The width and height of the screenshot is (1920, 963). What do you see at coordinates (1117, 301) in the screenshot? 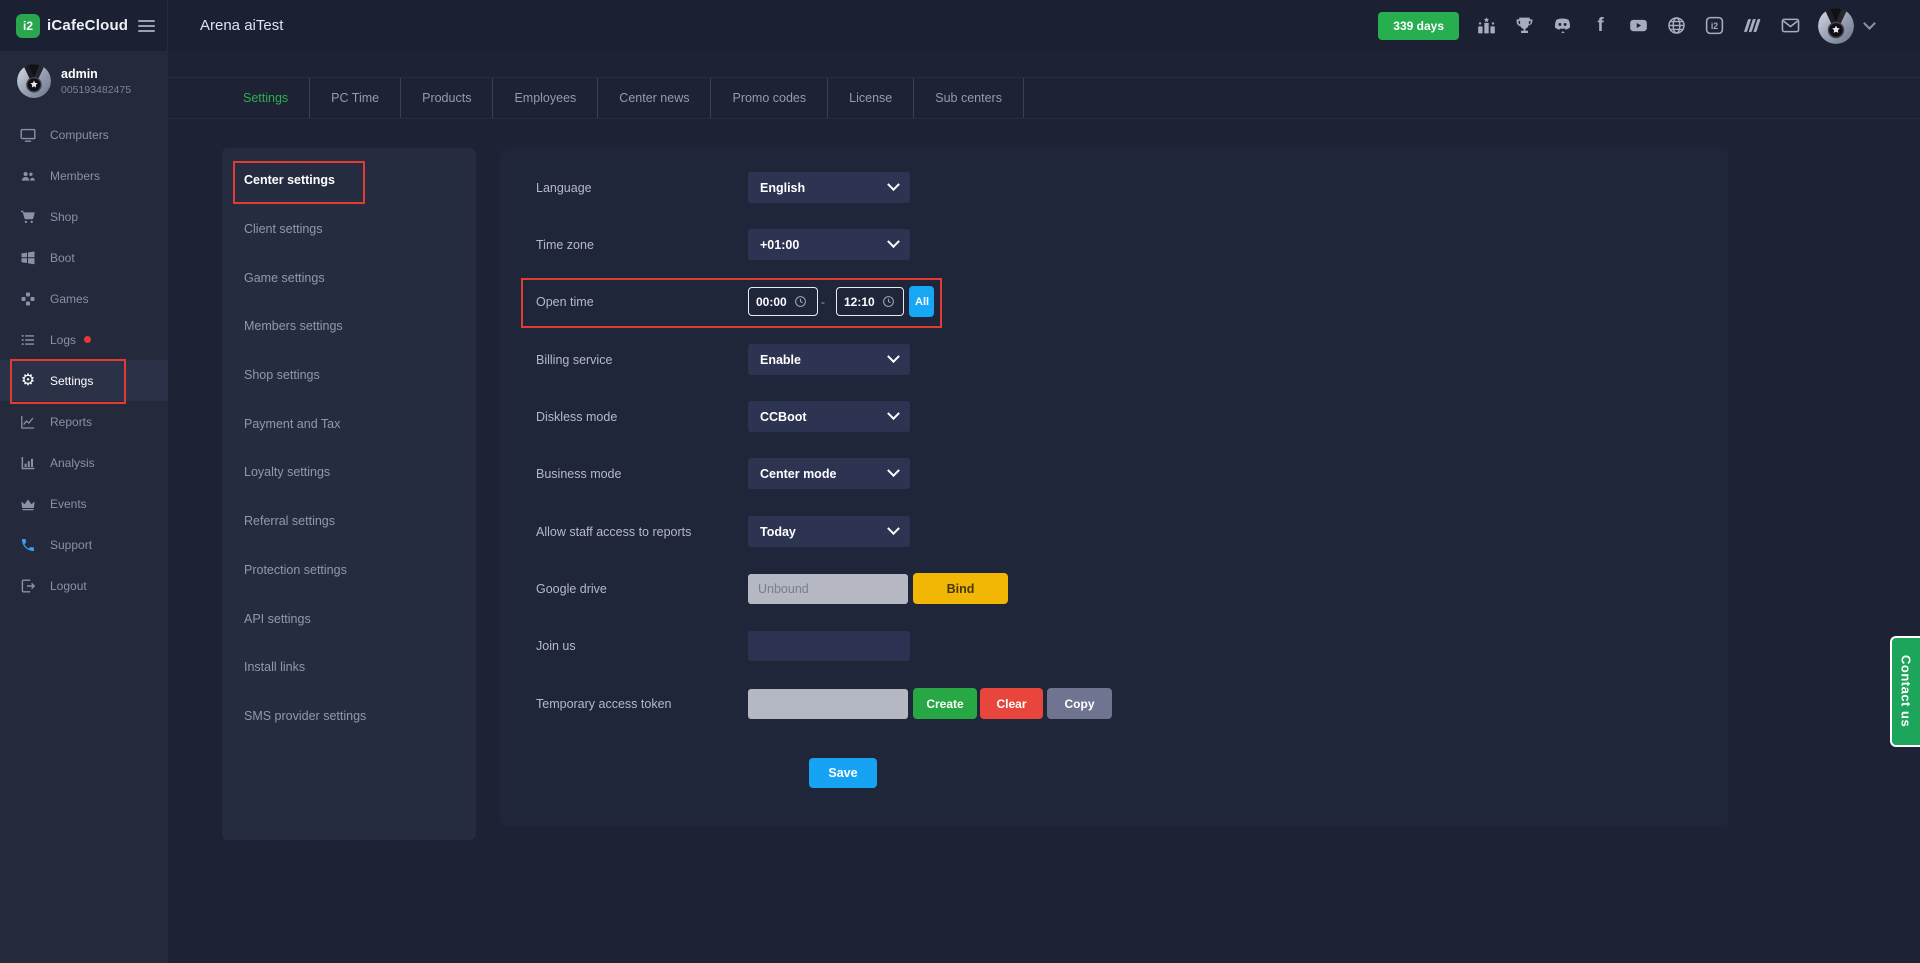
I see `open-time-row: Open time 00:00 - 12:10 All` at bounding box center [1117, 301].